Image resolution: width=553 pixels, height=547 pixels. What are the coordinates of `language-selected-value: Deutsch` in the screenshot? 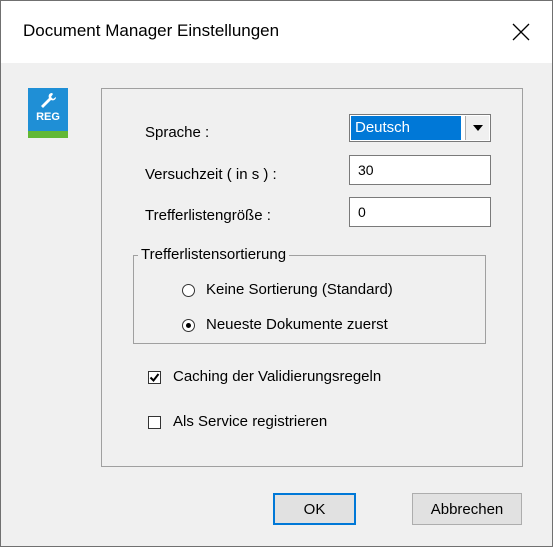 It's located at (406, 128).